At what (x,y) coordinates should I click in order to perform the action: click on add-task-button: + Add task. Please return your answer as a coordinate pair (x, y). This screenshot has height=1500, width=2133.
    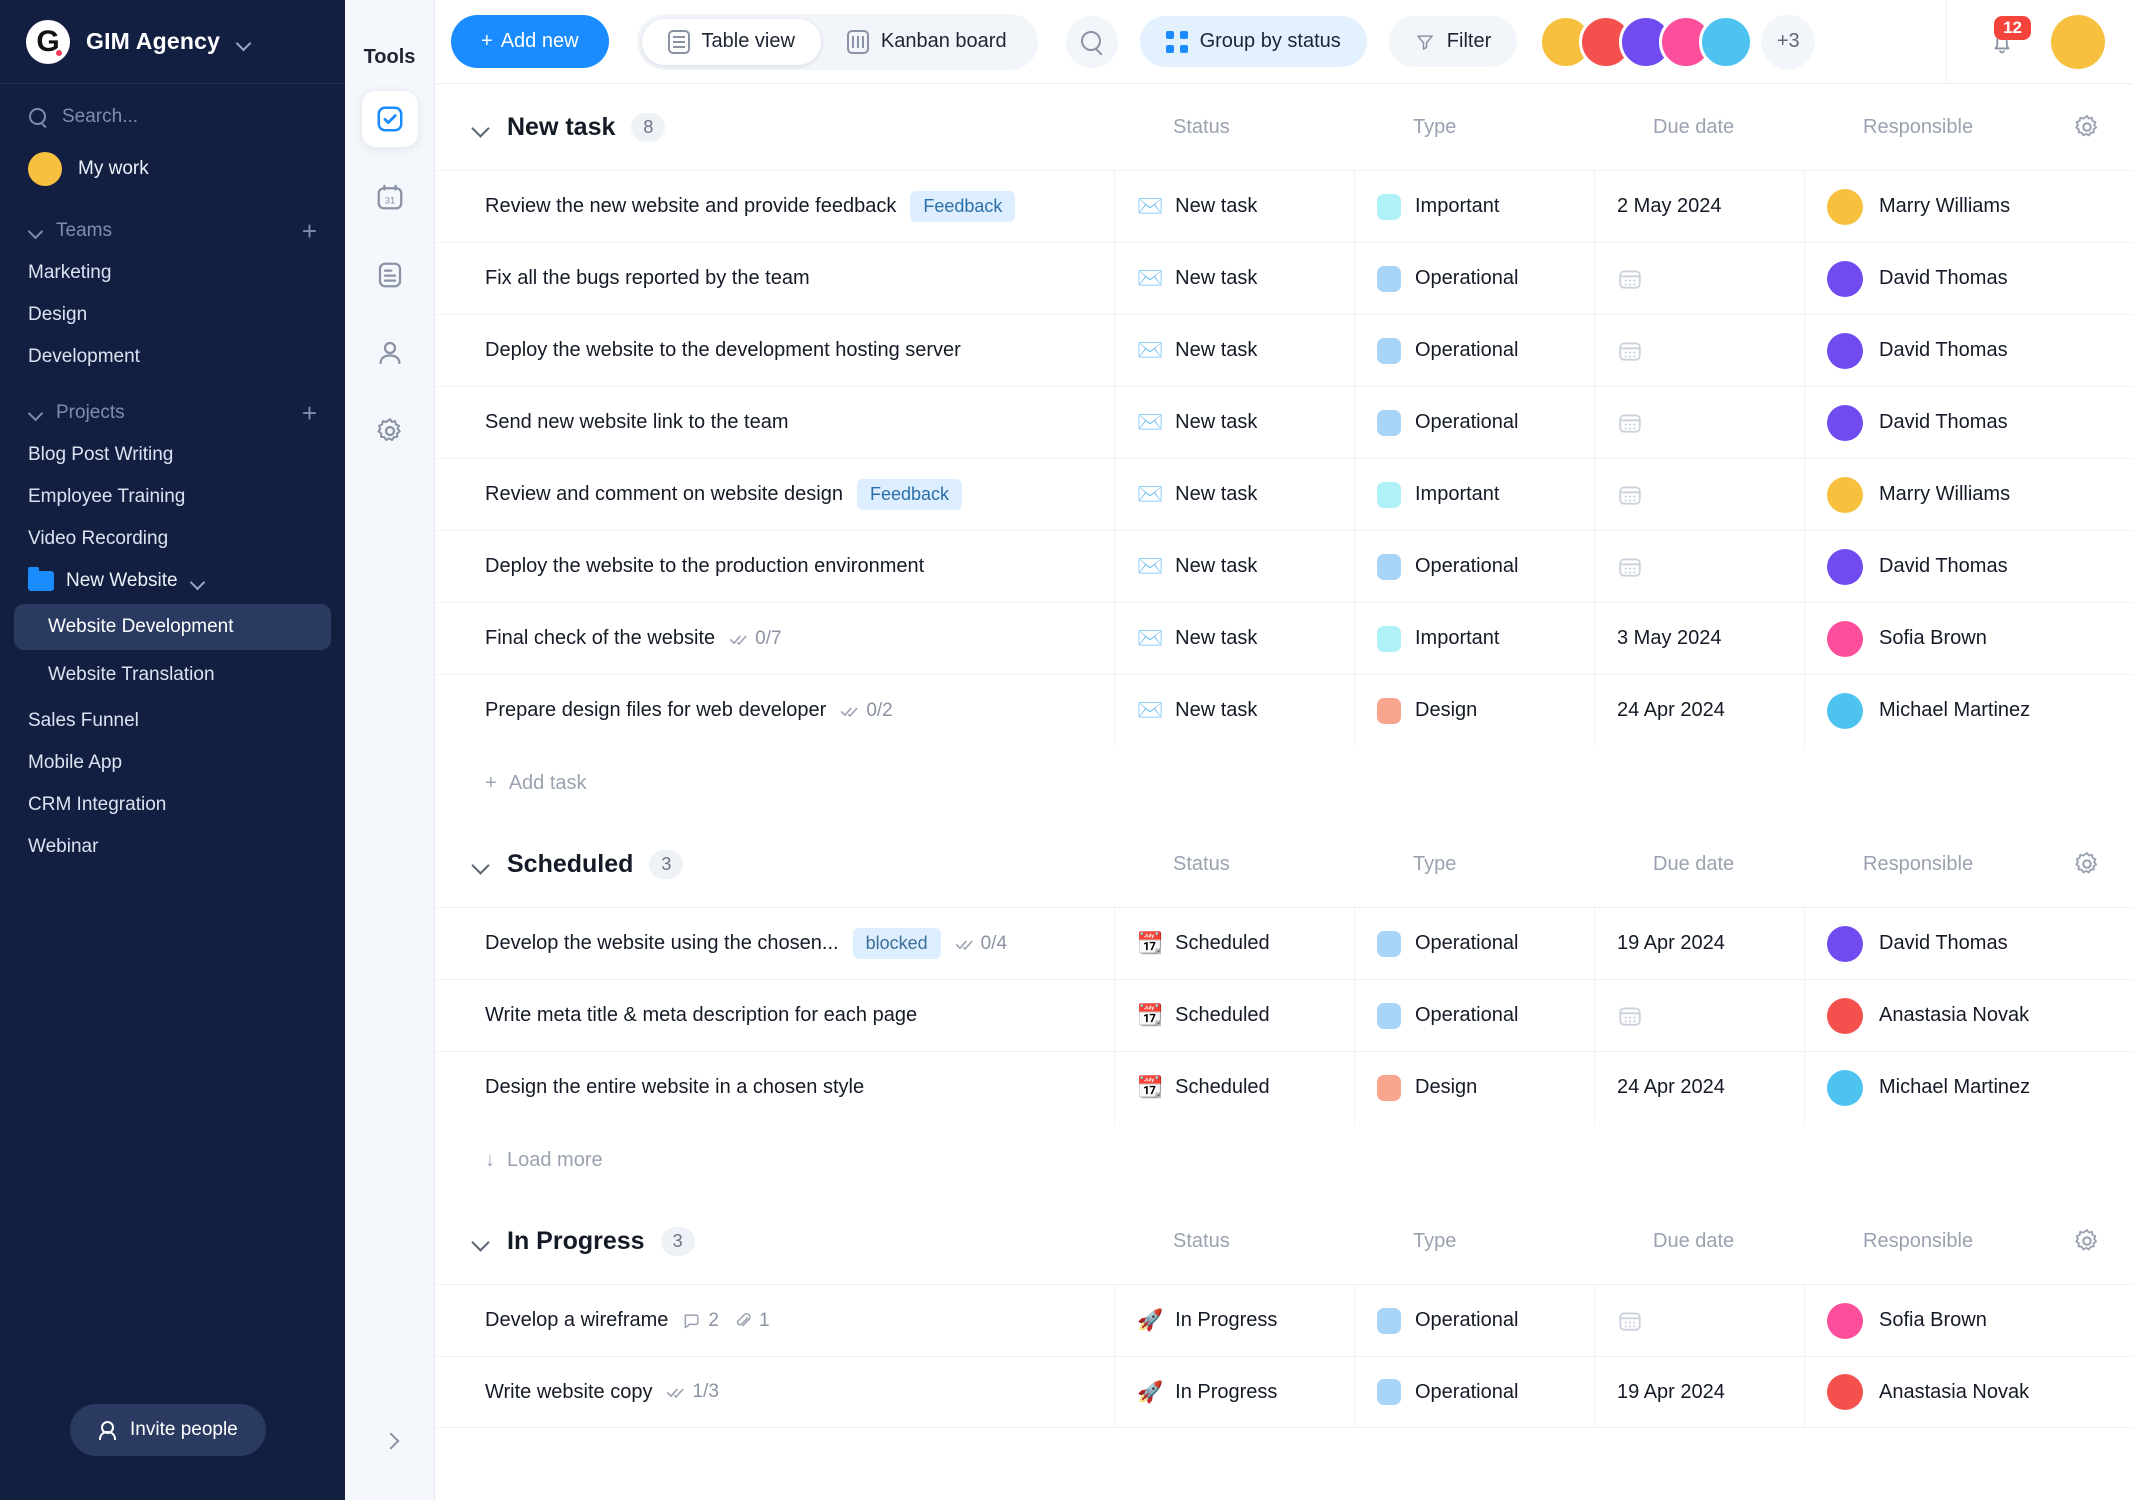
    Looking at the image, I should click on (1284, 783).